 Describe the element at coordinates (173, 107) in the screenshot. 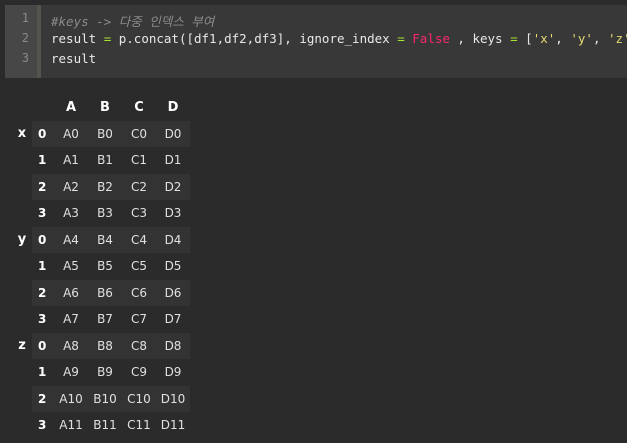

I see `column-header: D` at that location.